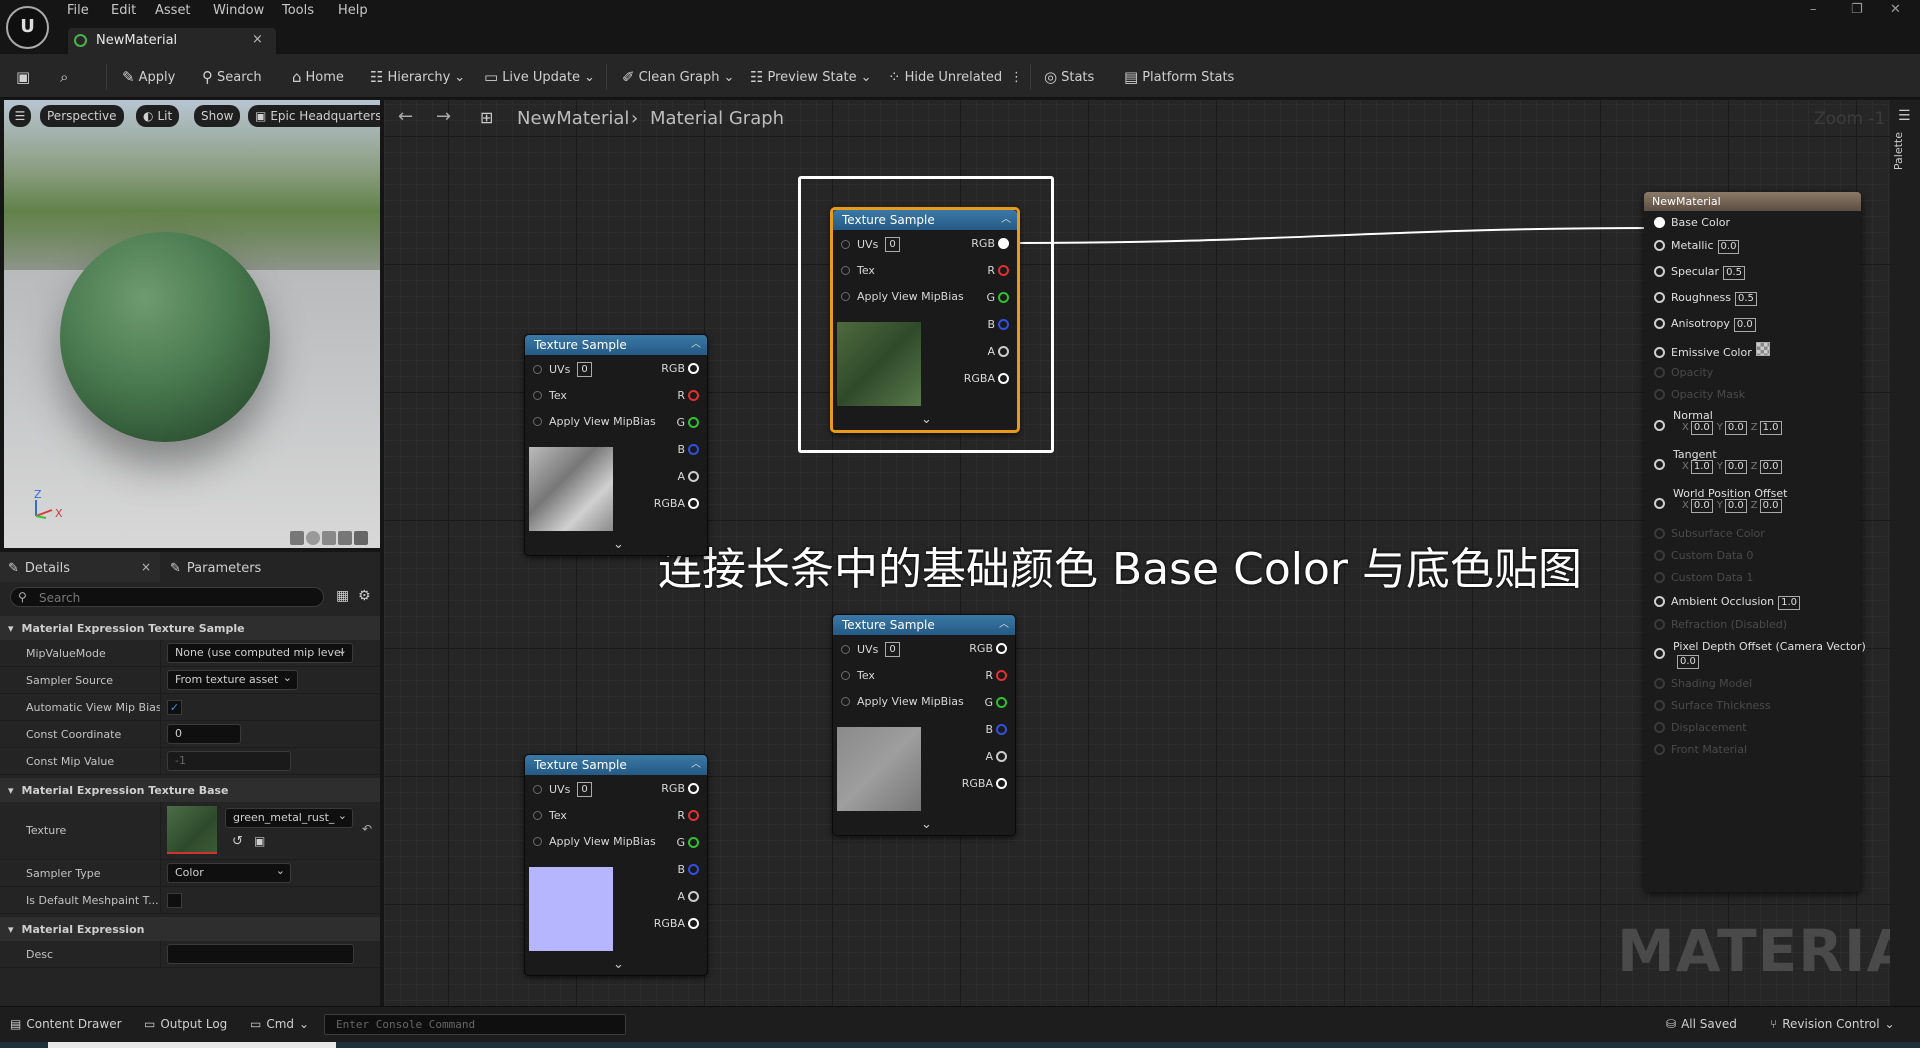 This screenshot has width=1920, height=1048. What do you see at coordinates (190, 790) in the screenshot?
I see `section-texture-base: ▾ Material Expression Texture Base` at bounding box center [190, 790].